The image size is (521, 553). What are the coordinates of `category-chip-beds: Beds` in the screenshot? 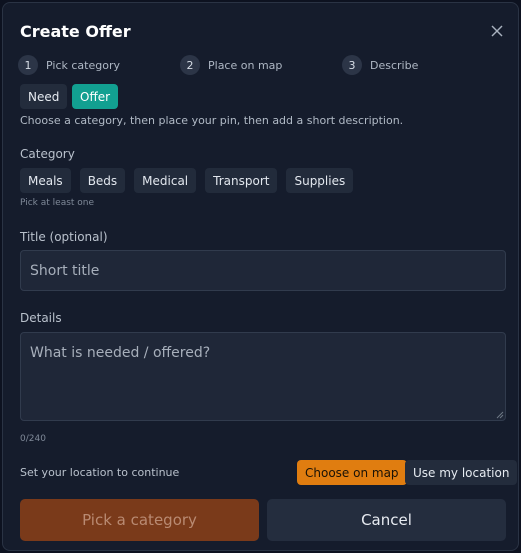 It's located at (102, 180).